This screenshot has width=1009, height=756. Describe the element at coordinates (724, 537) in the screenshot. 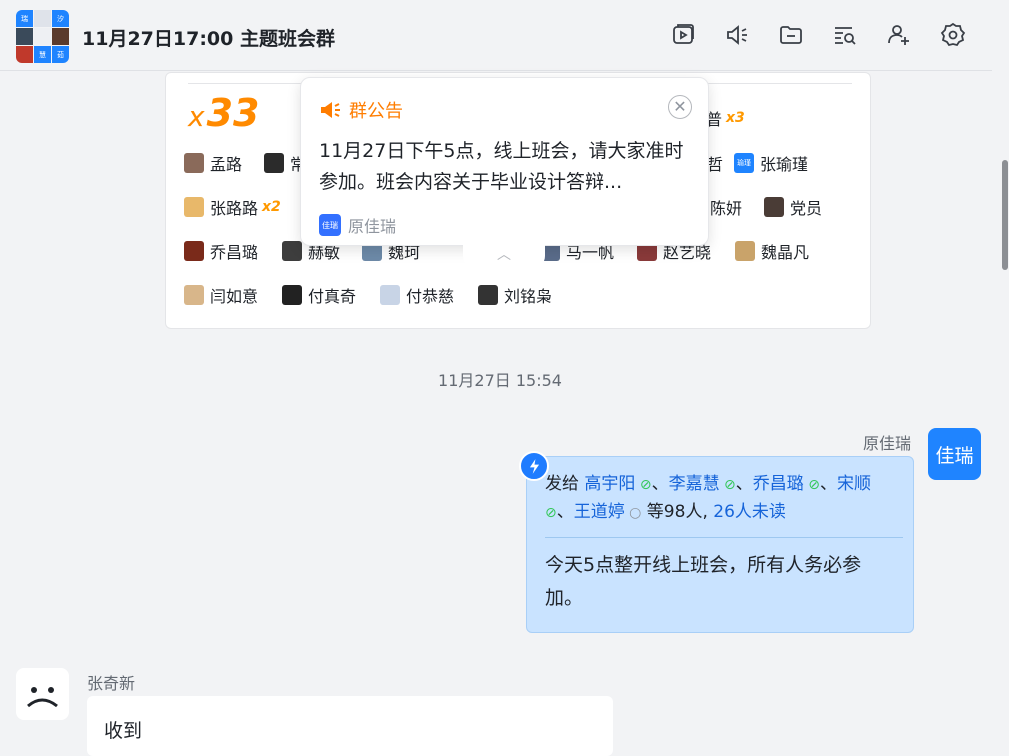

I see `divider` at that location.